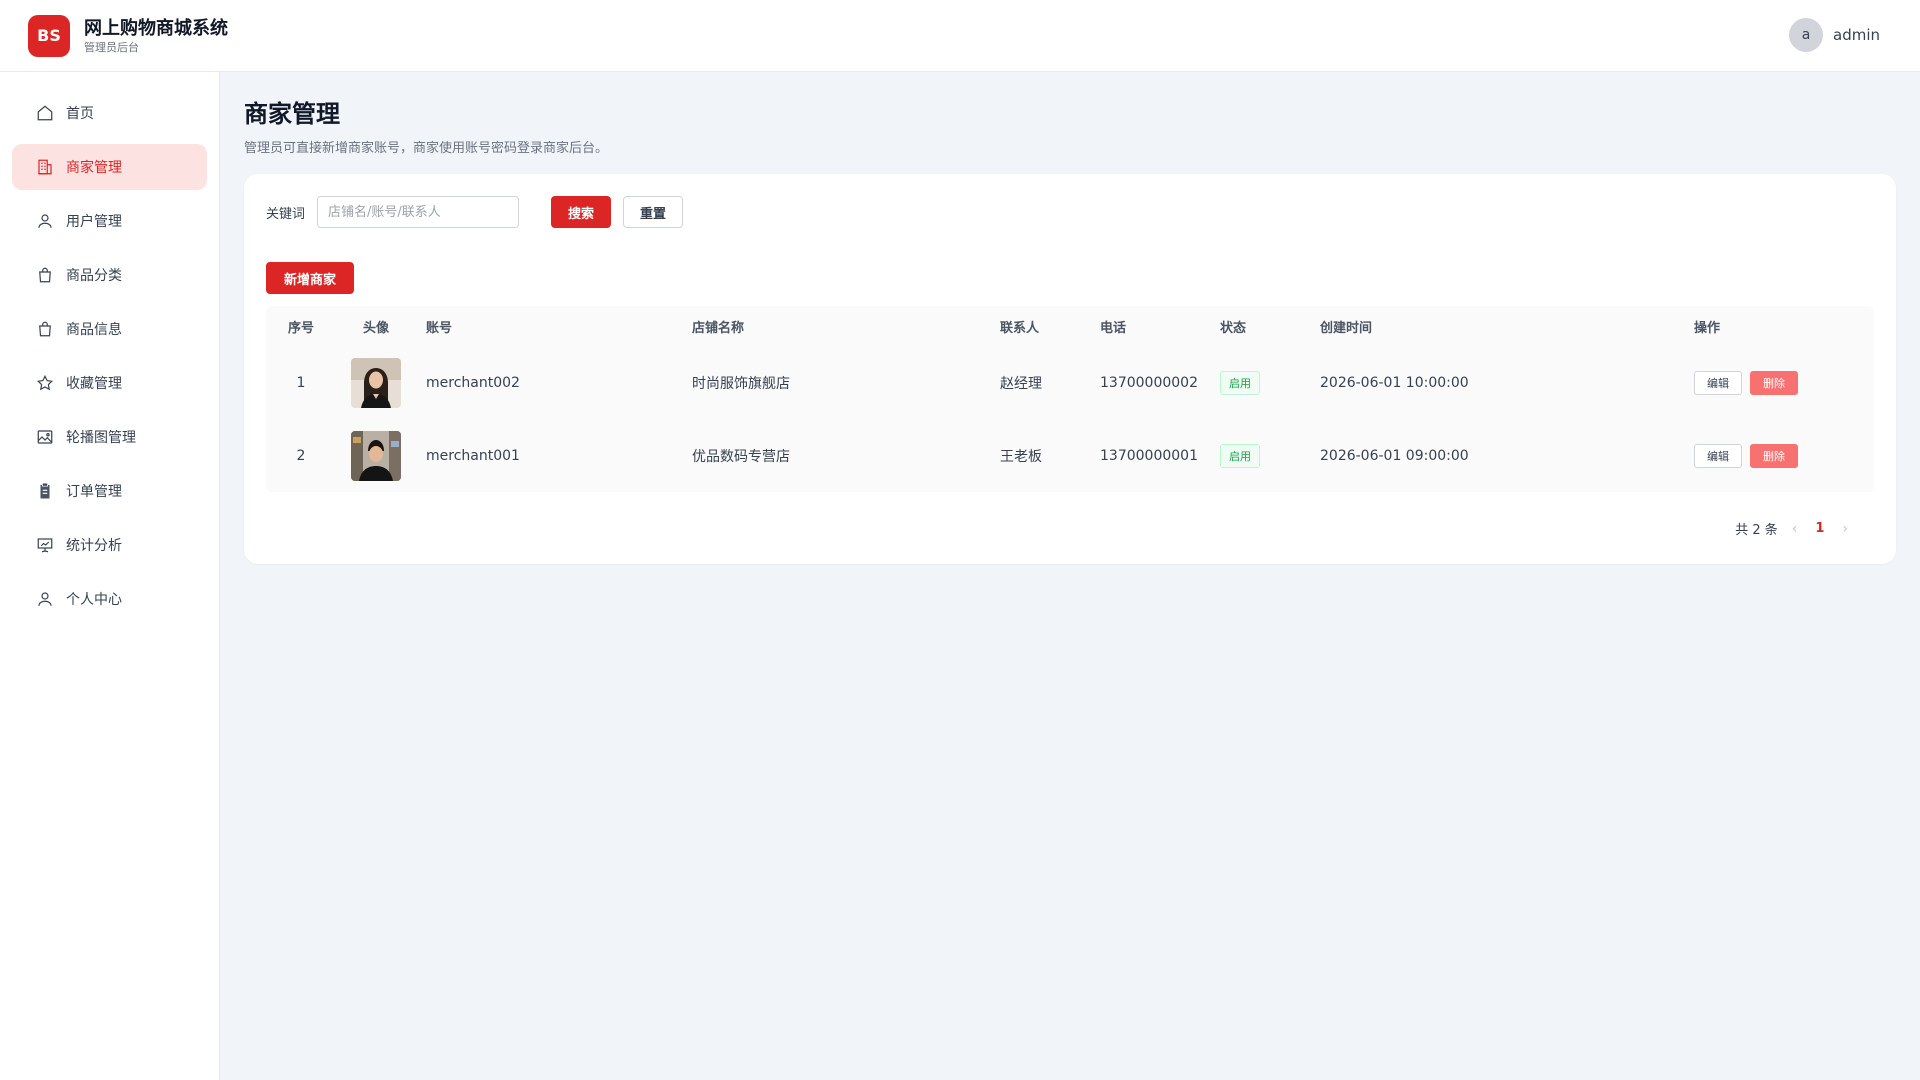  What do you see at coordinates (1845, 529) in the screenshot?
I see `chevron-right-icon: ›` at bounding box center [1845, 529].